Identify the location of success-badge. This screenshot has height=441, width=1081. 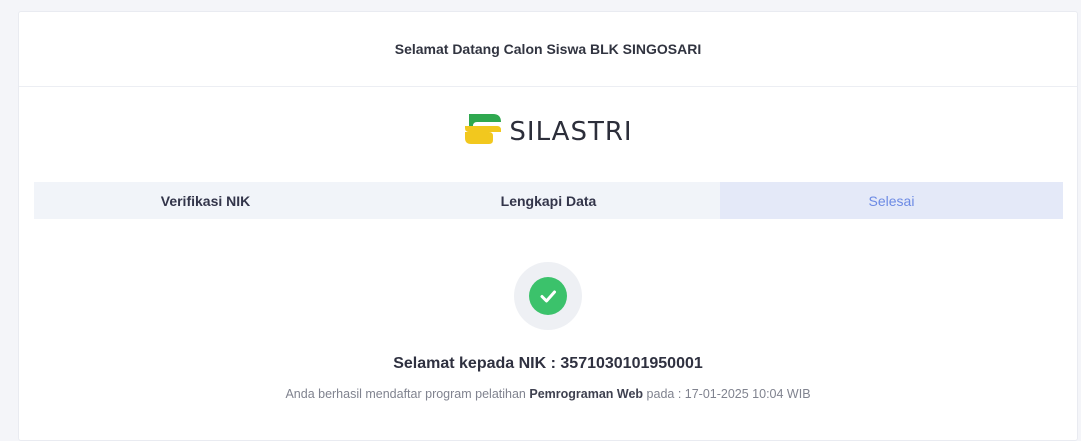
(548, 296).